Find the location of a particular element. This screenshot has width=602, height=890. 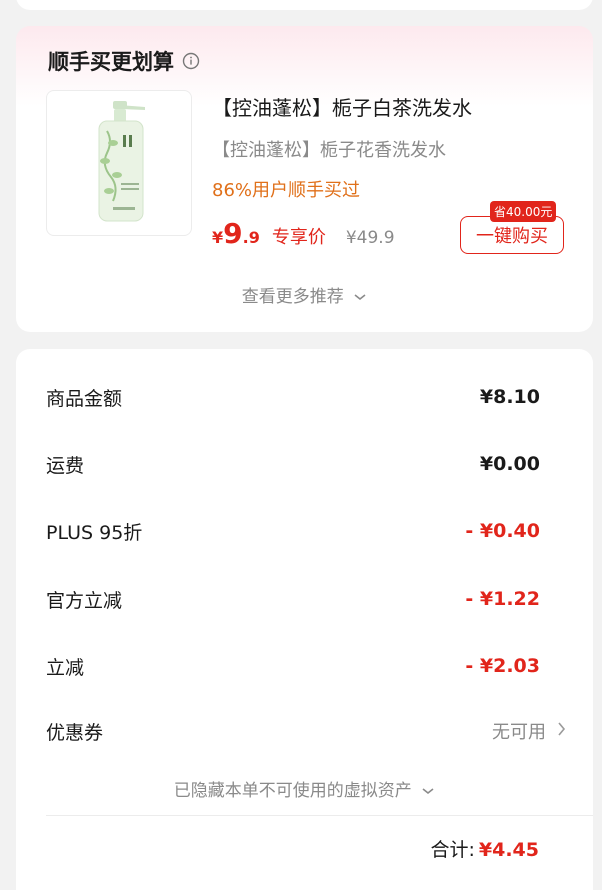

info-icon is located at coordinates (191, 61).